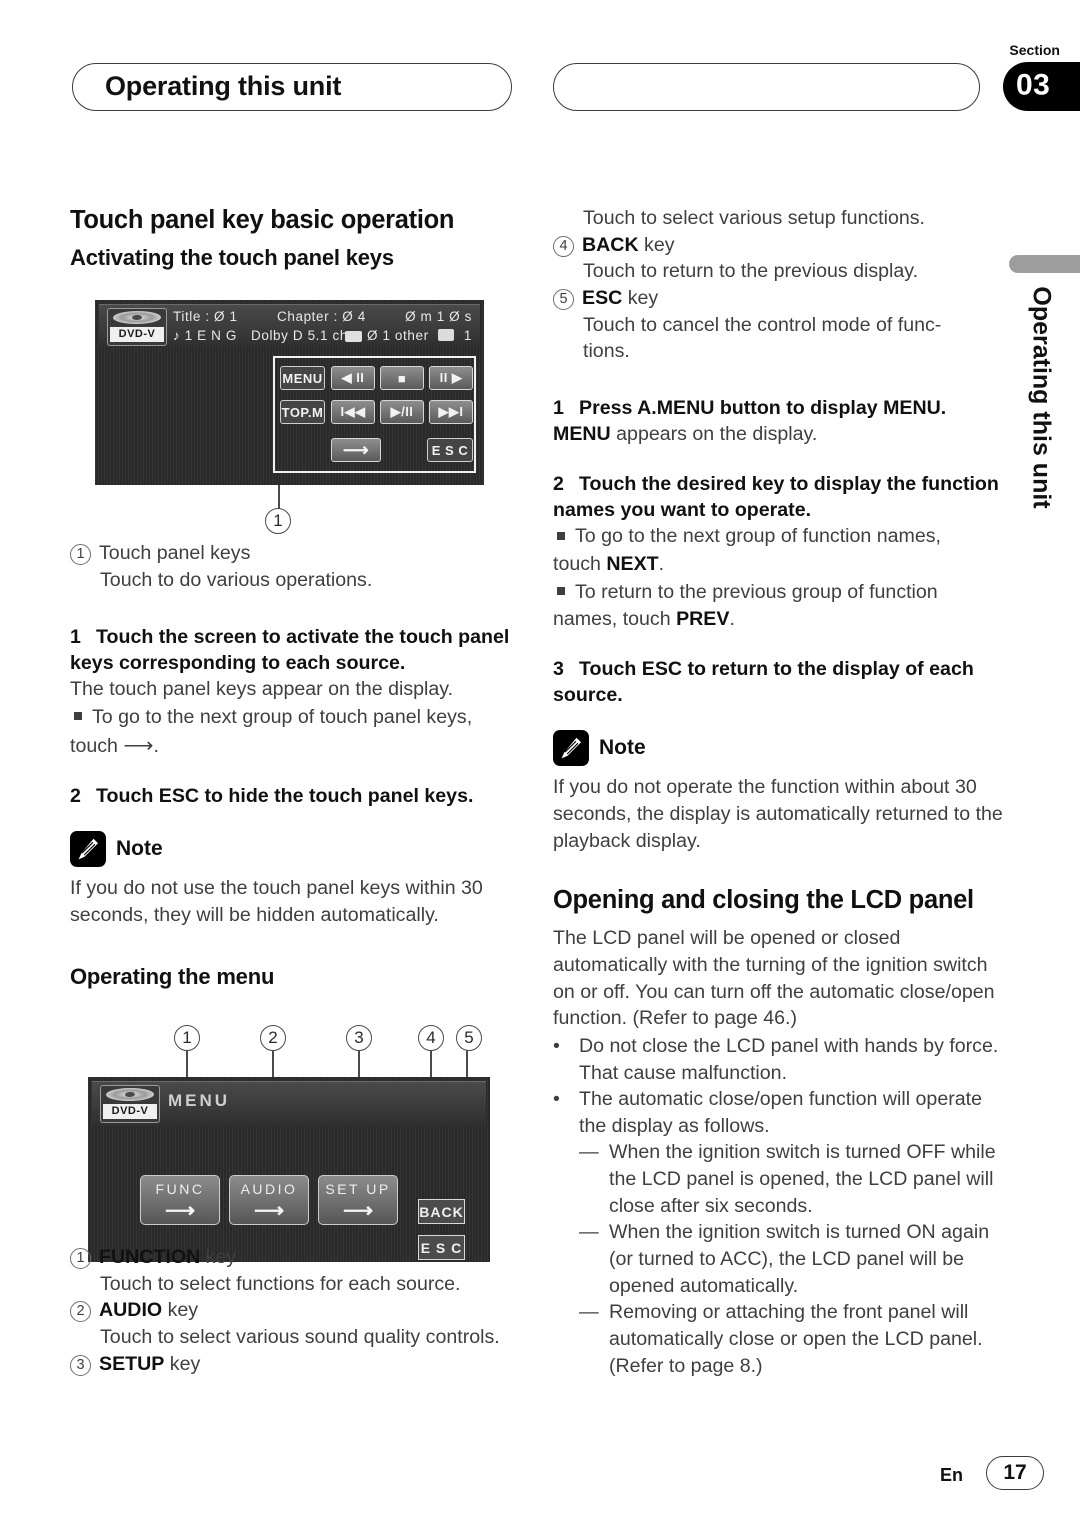 The image size is (1080, 1529). What do you see at coordinates (602, 297) in the screenshot?
I see `key-name: ESC` at bounding box center [602, 297].